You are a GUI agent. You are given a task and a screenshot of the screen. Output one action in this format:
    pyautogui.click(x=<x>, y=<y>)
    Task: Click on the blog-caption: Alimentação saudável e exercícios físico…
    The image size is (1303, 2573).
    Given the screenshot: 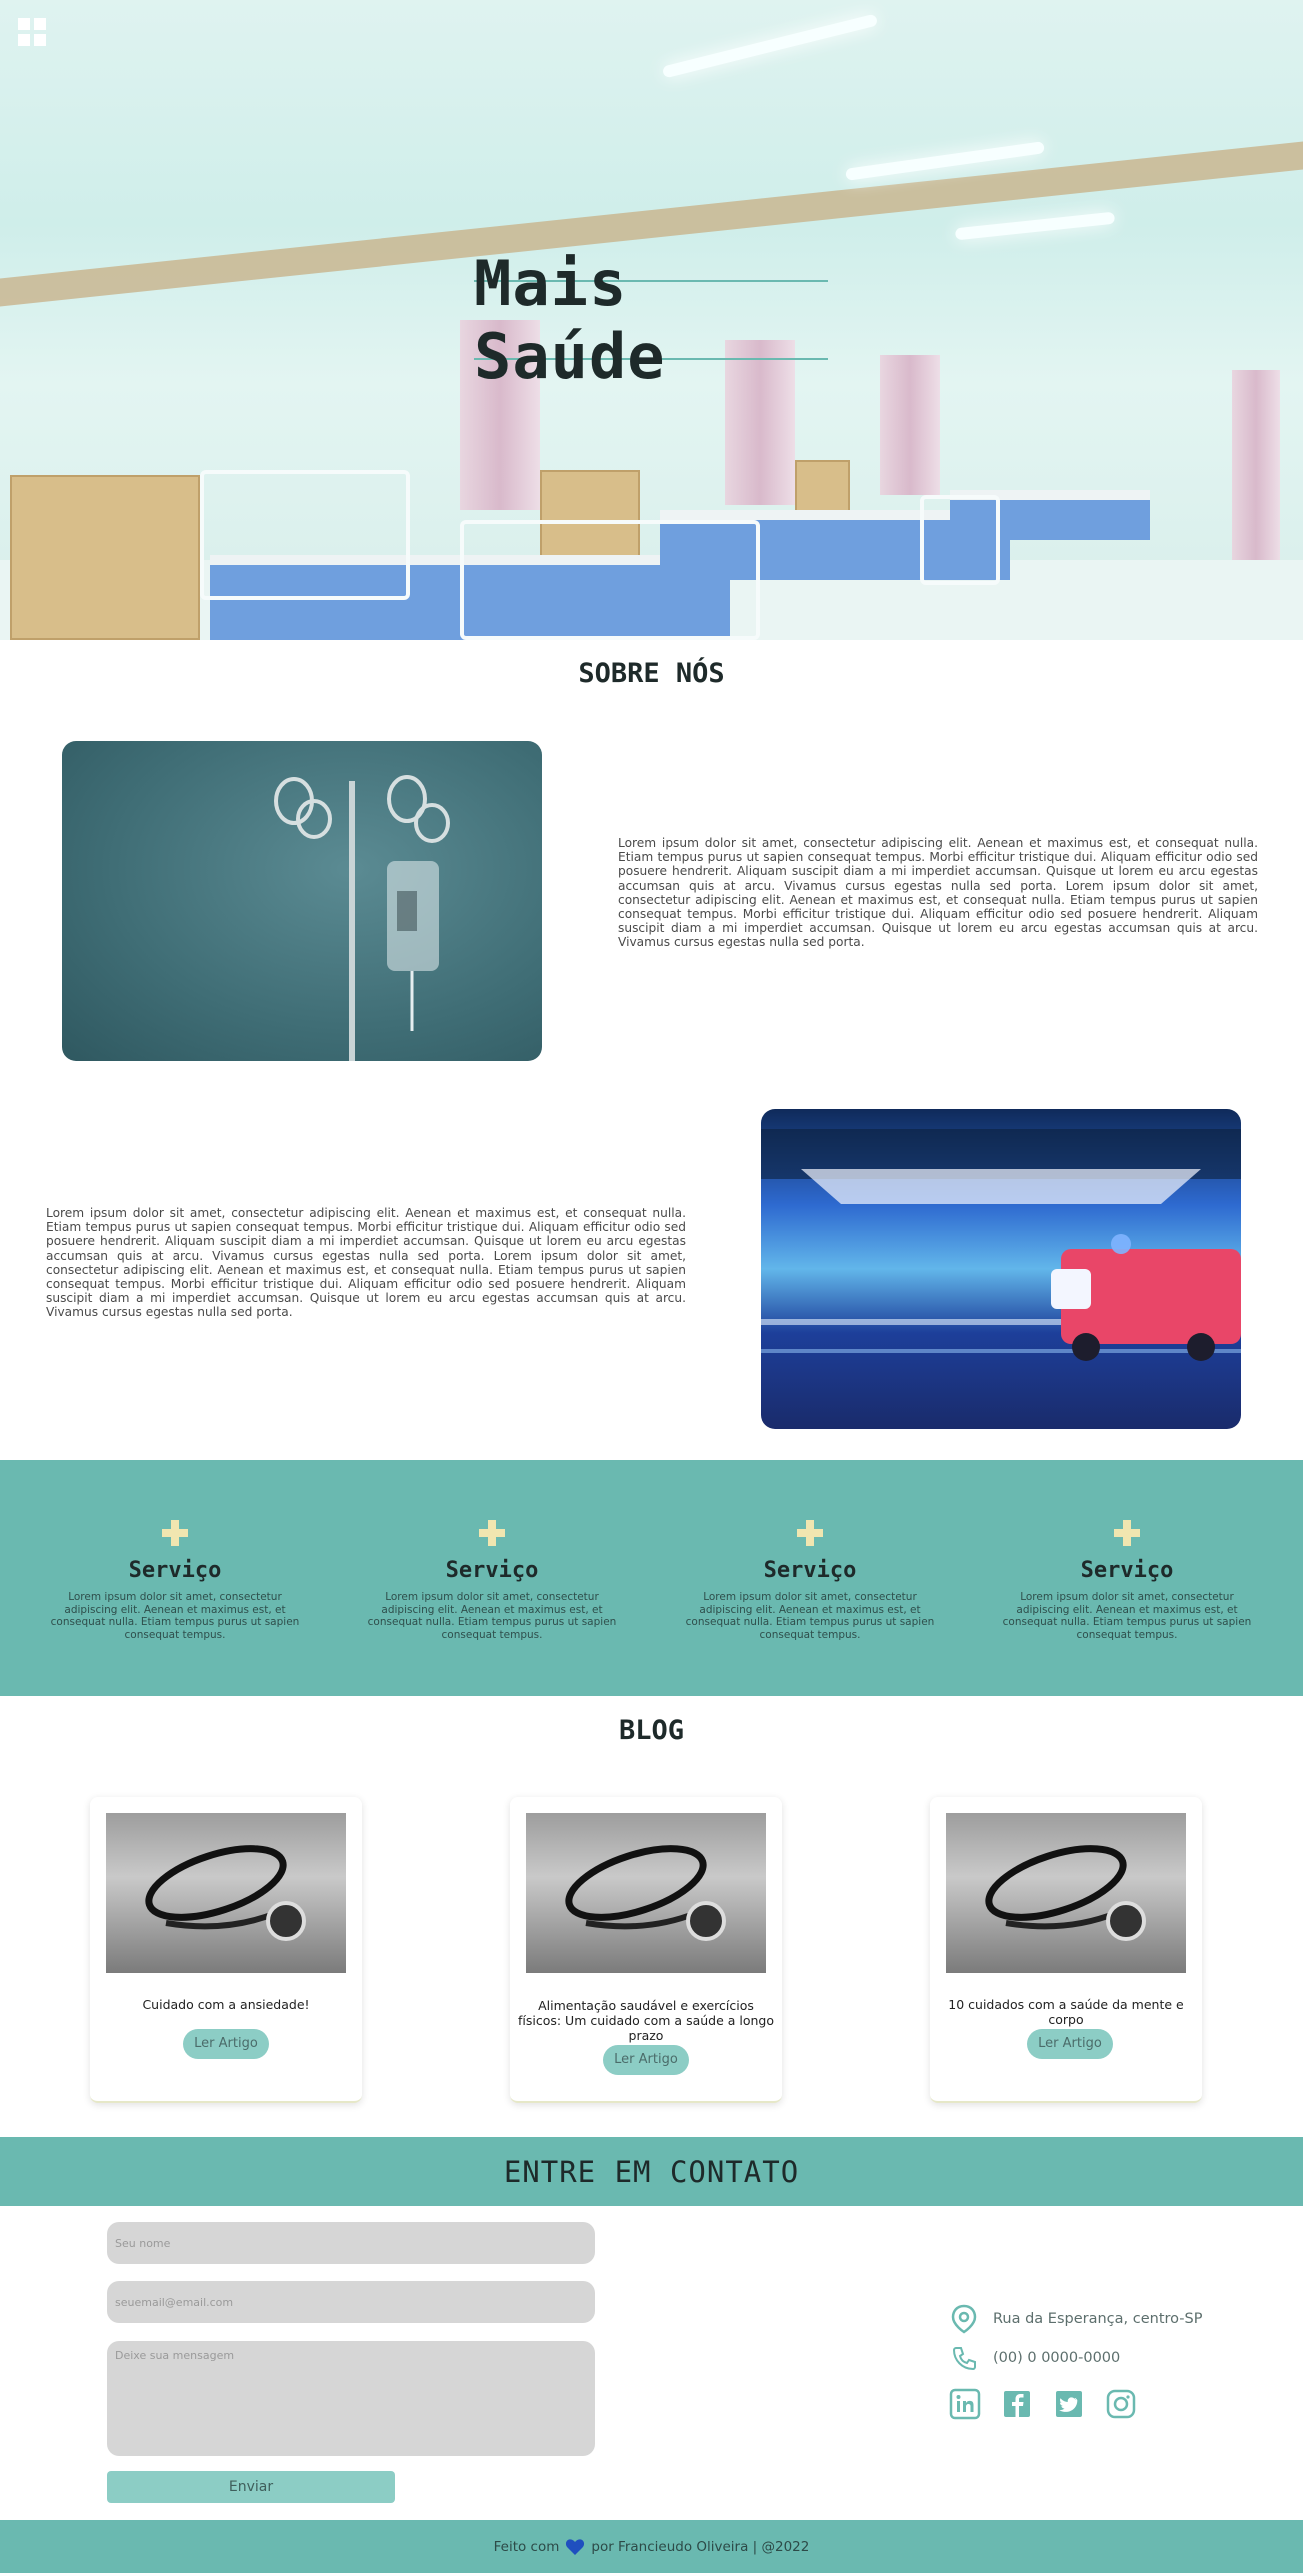 What is the action you would take?
    pyautogui.click(x=646, y=2020)
    